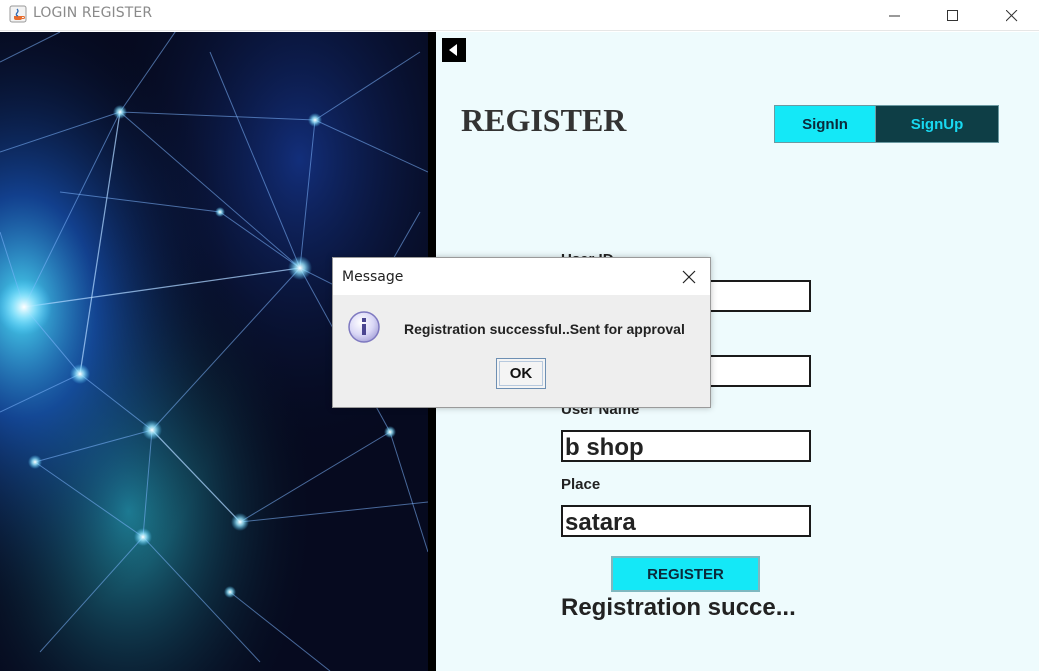 Image resolution: width=1039 pixels, height=671 pixels. What do you see at coordinates (521, 276) in the screenshot?
I see `dialog-title-bar: Message` at bounding box center [521, 276].